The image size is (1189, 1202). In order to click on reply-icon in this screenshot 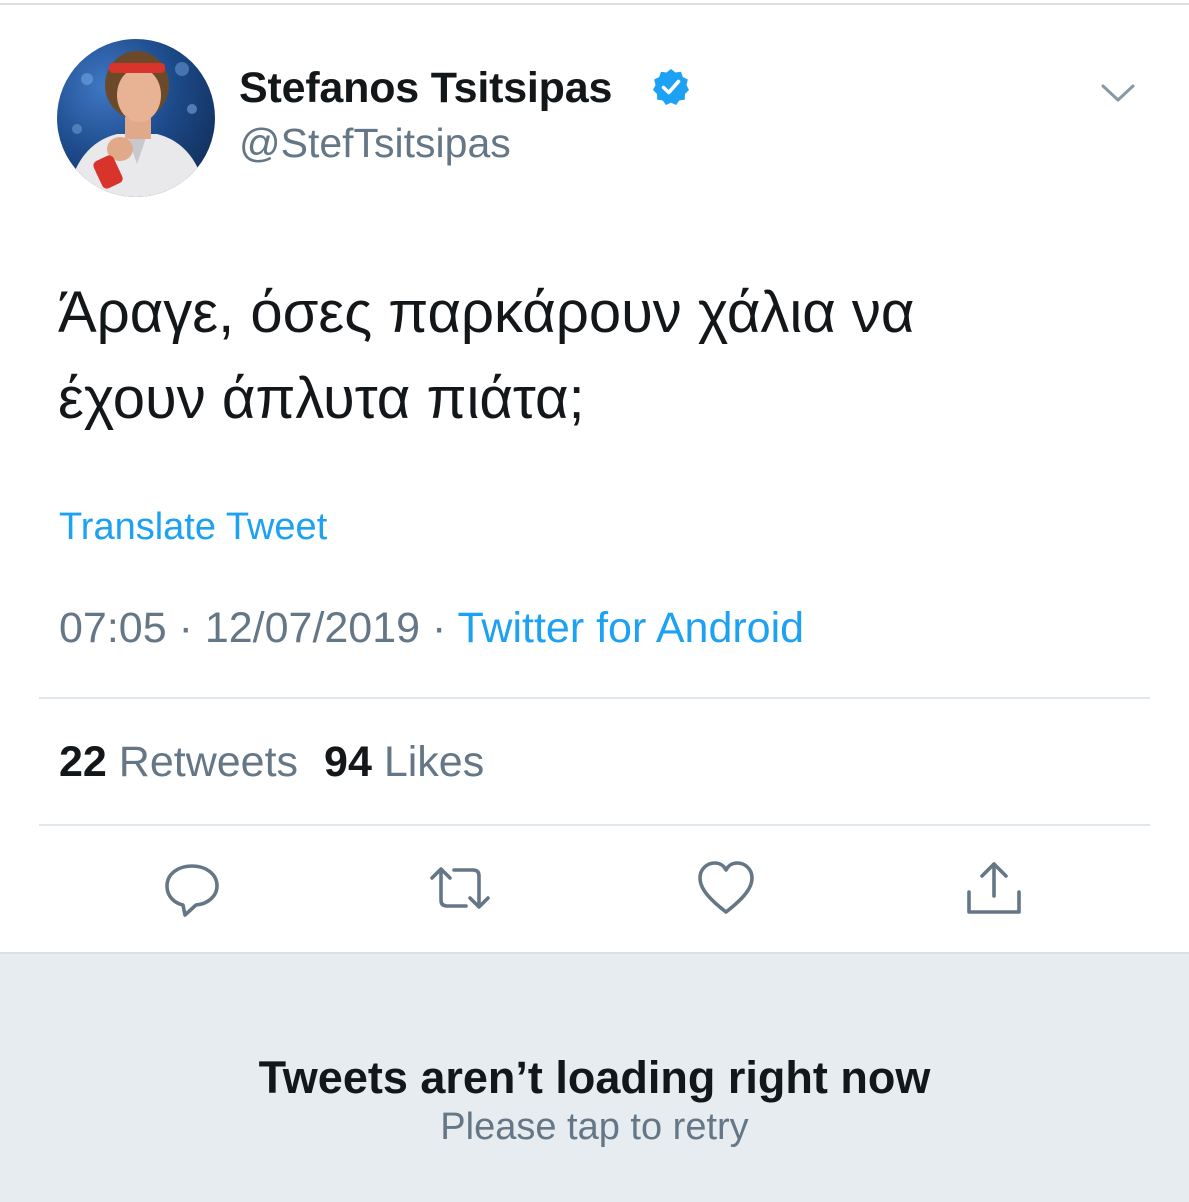, I will do `click(192, 890)`.